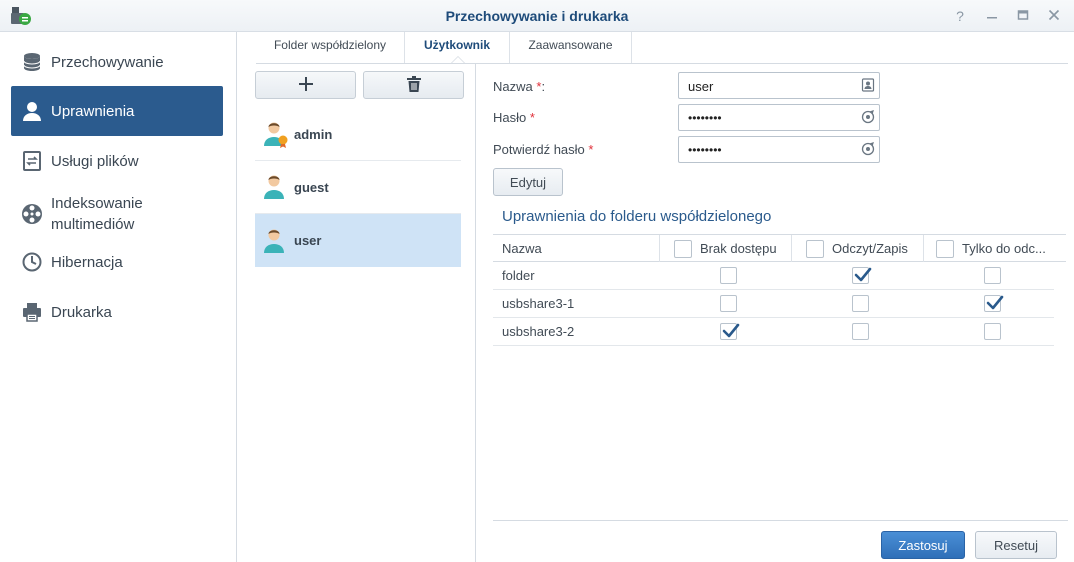 The width and height of the screenshot is (1074, 562). I want to click on confirm-password-field: ••••••••, so click(779, 149).